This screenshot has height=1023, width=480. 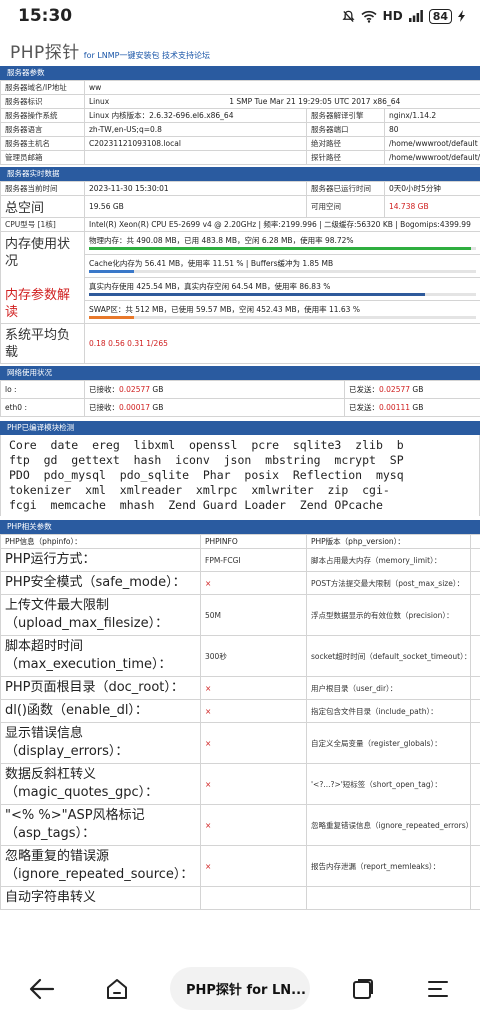 I want to click on space-value: 19.56 GB, so click(x=195, y=206).